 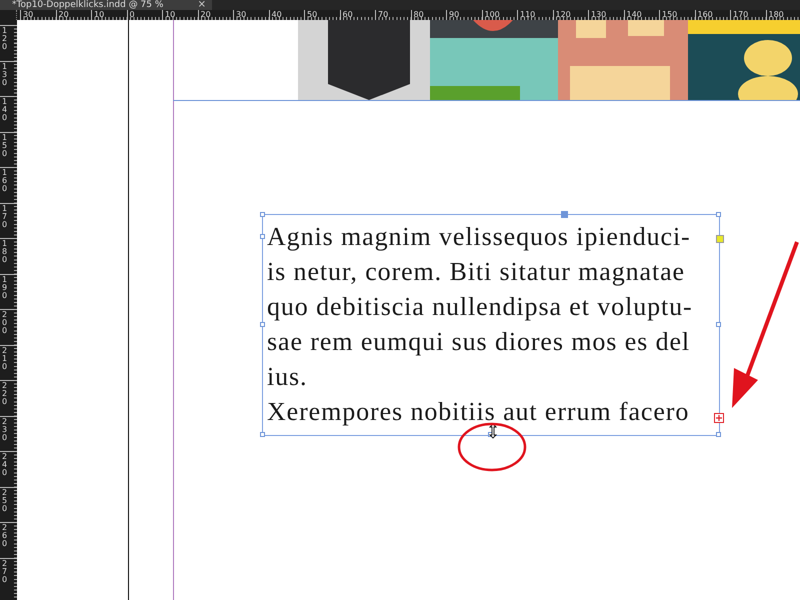 I want to click on cursor-icon, so click(x=493, y=431).